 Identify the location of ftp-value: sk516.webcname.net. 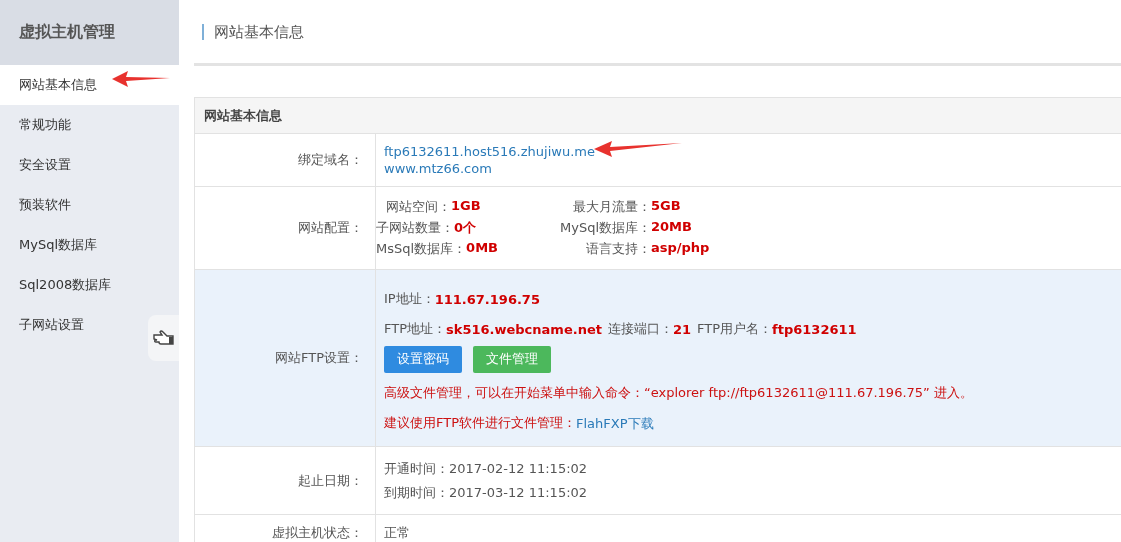
(524, 329).